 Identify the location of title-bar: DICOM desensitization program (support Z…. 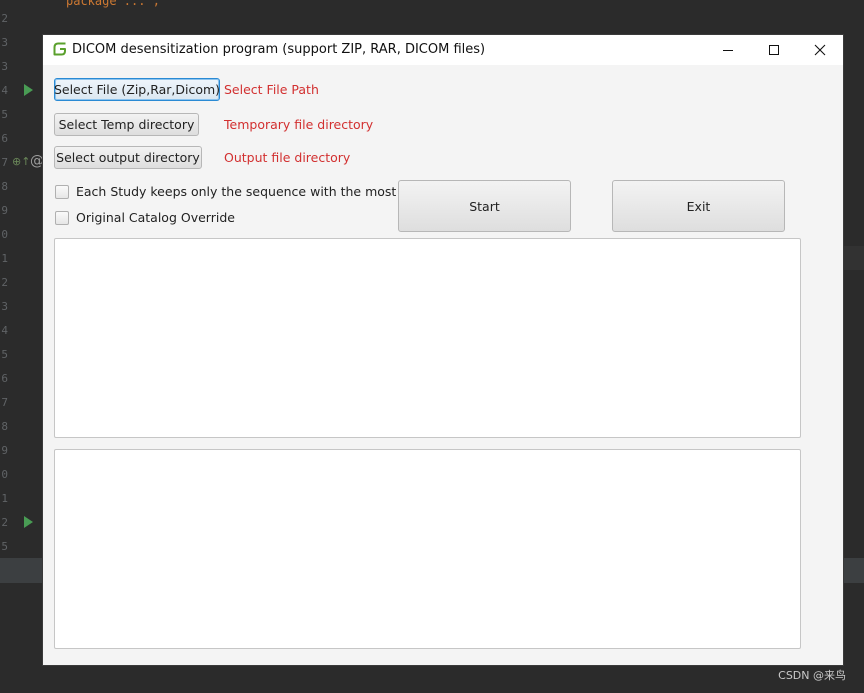
(443, 50).